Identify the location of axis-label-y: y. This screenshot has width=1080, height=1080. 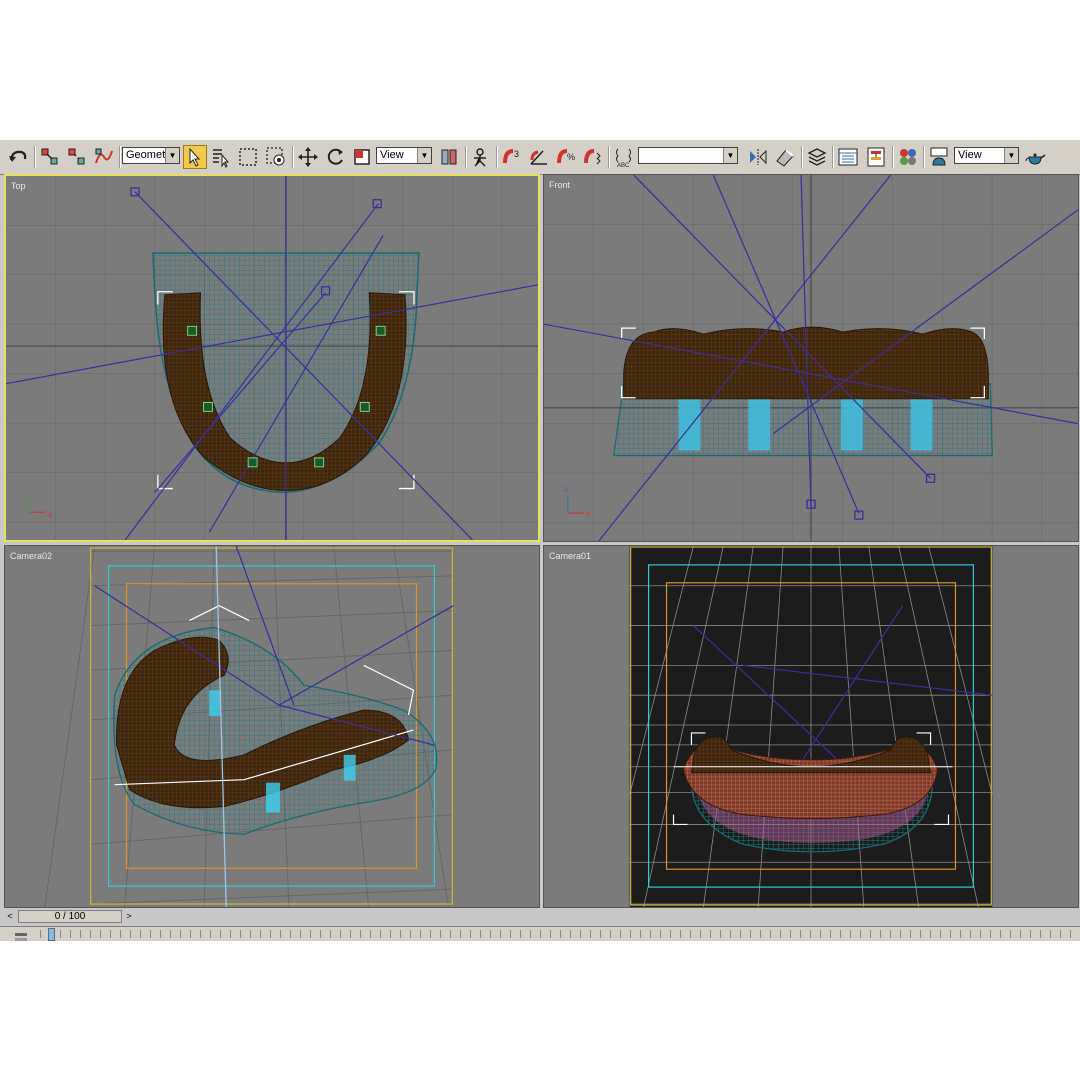
(28, 490).